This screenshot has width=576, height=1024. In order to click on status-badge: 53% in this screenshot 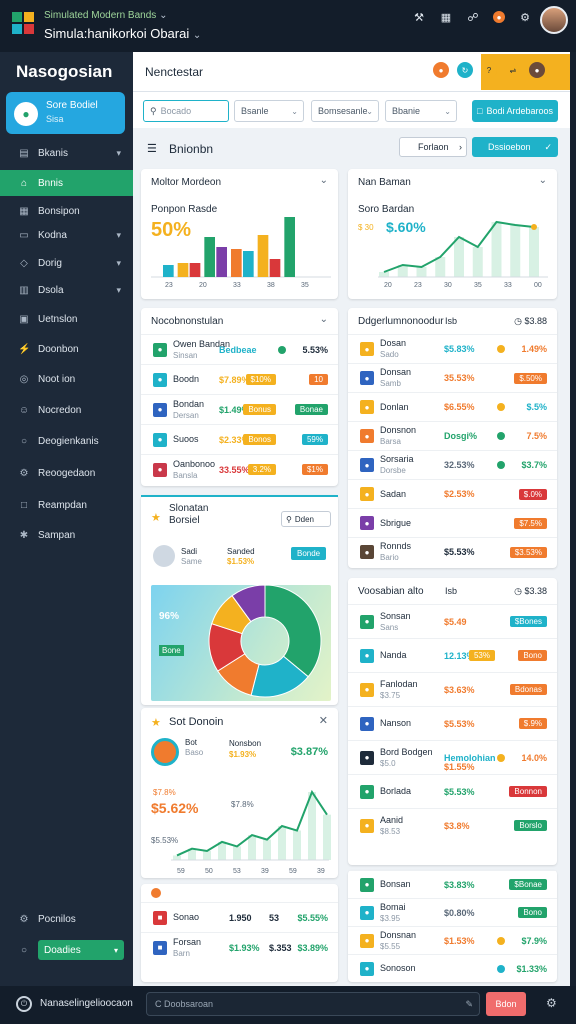, I will do `click(481, 655)`.